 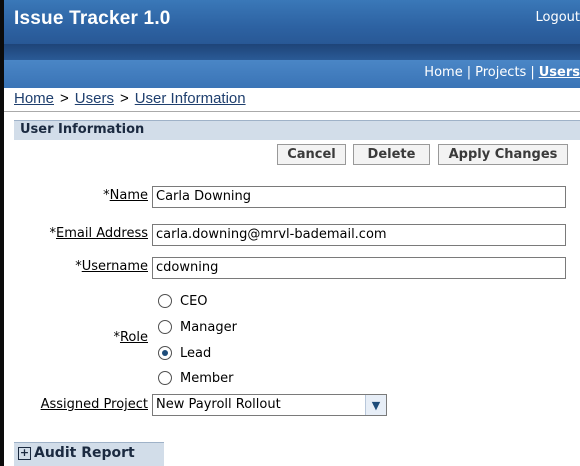 What do you see at coordinates (269, 405) in the screenshot?
I see `project-select: New Payroll Rollout ▼` at bounding box center [269, 405].